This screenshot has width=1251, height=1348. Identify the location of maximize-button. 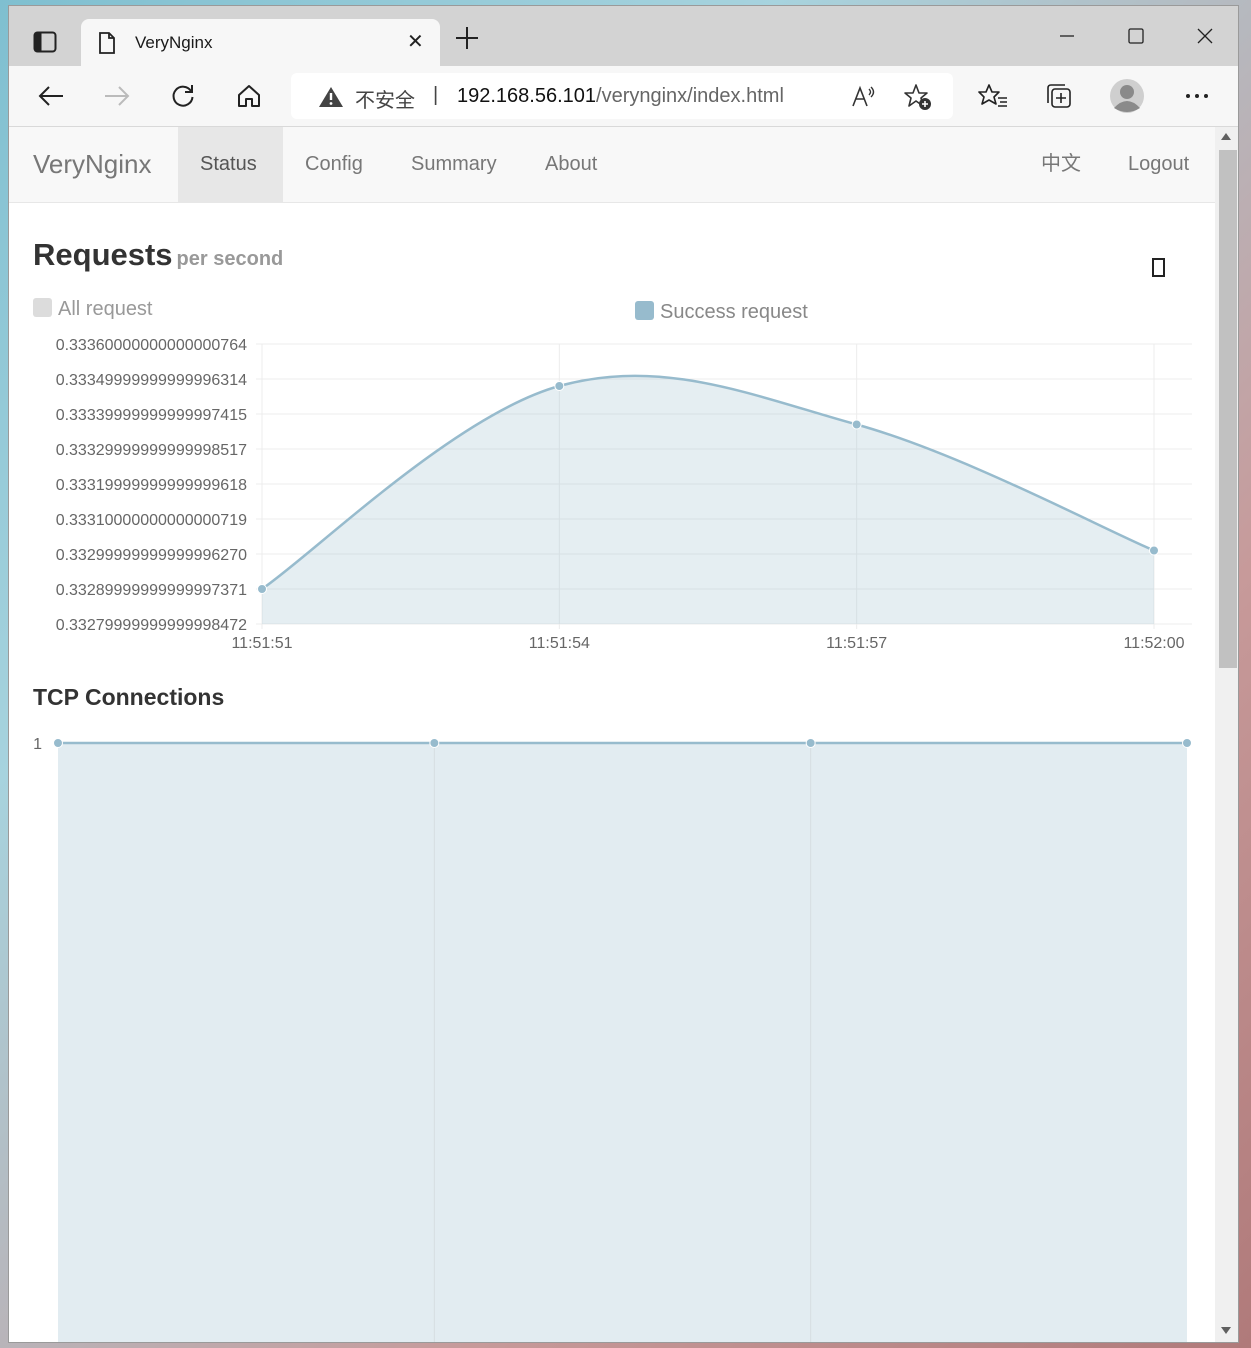
(1136, 36).